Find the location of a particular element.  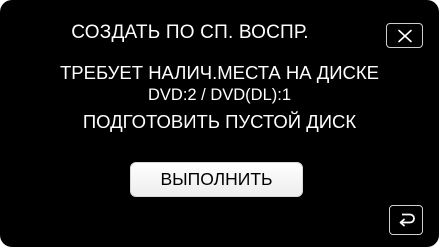

screen-title: СОЗДАТЬ ПО СП. ВОСПР. is located at coordinates (190, 32).